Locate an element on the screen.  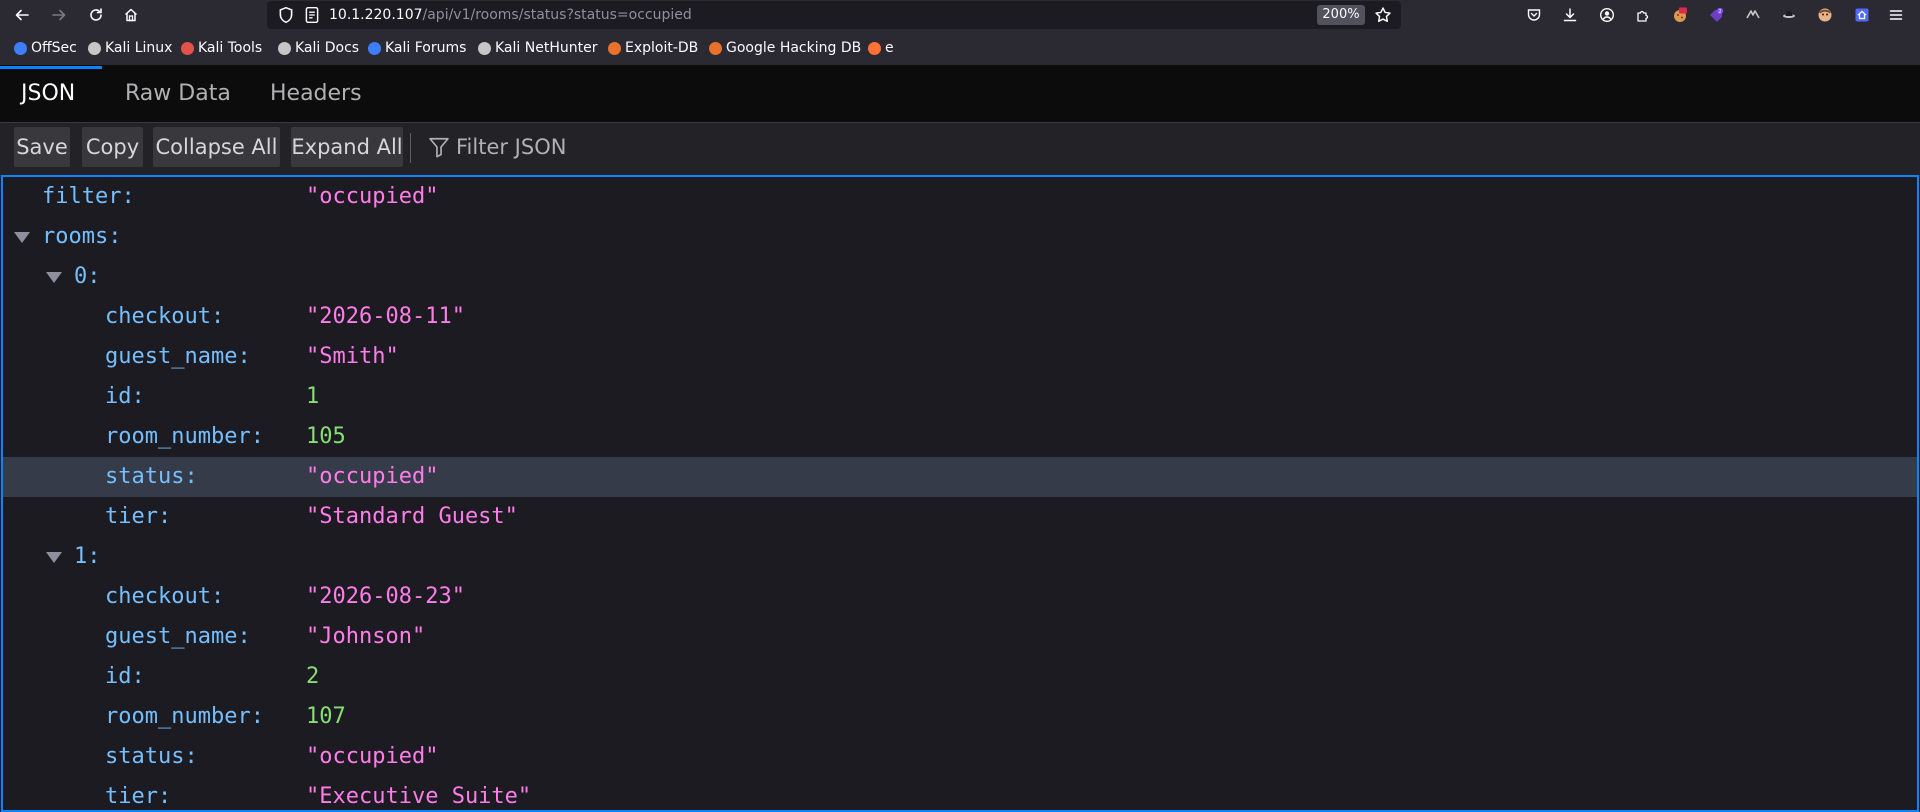
exploit-db-icon is located at coordinates (614, 48).